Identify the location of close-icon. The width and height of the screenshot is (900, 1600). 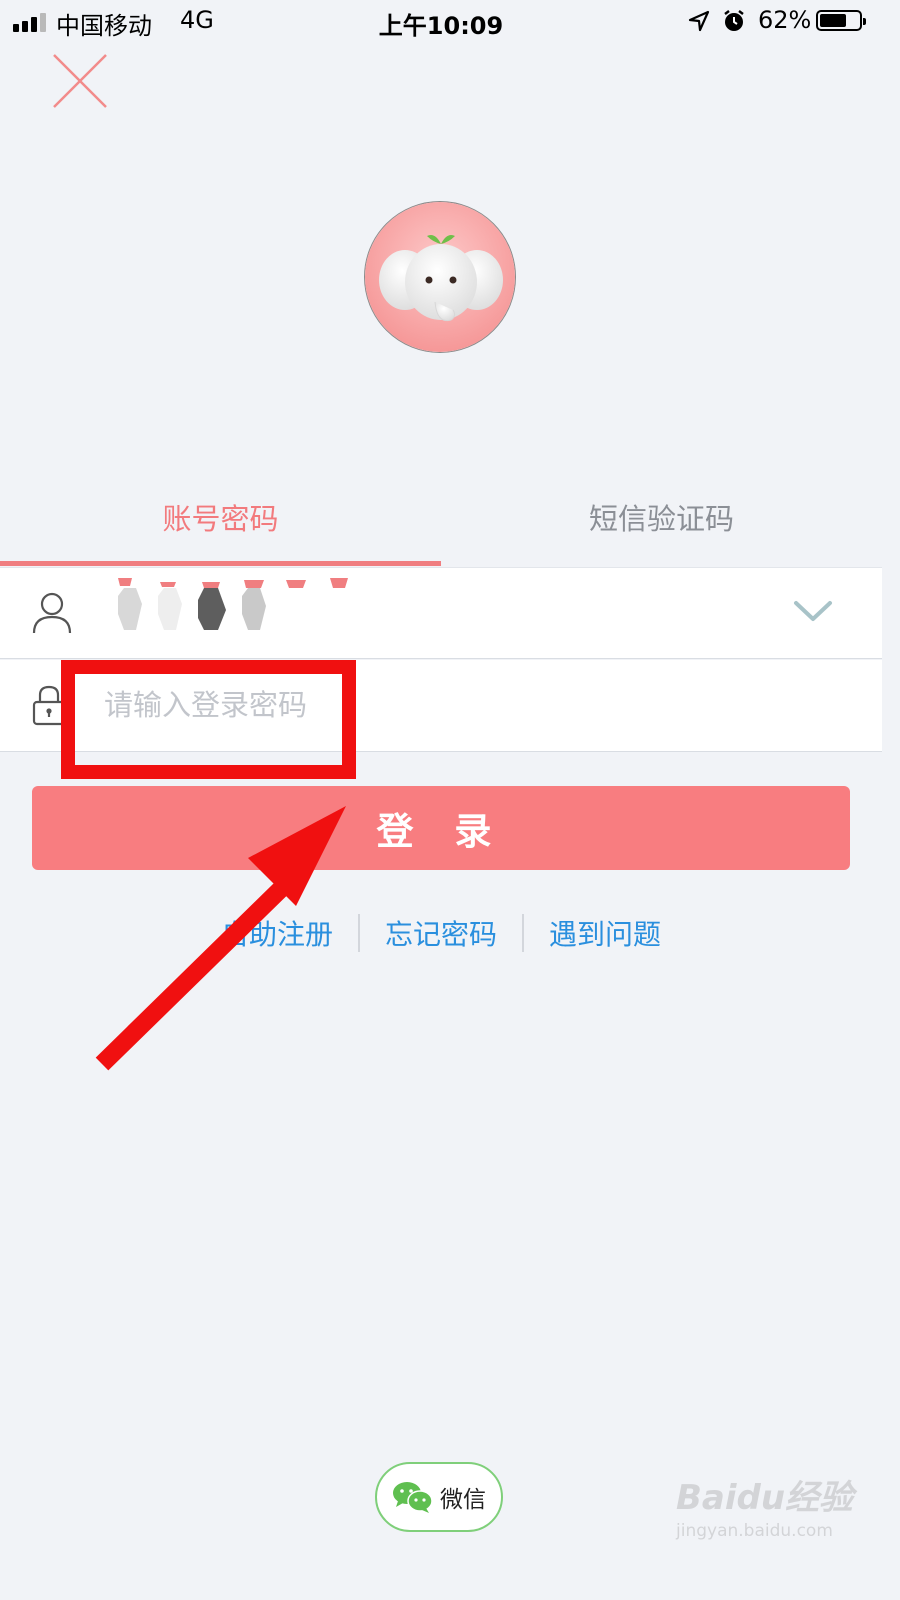
(80, 81).